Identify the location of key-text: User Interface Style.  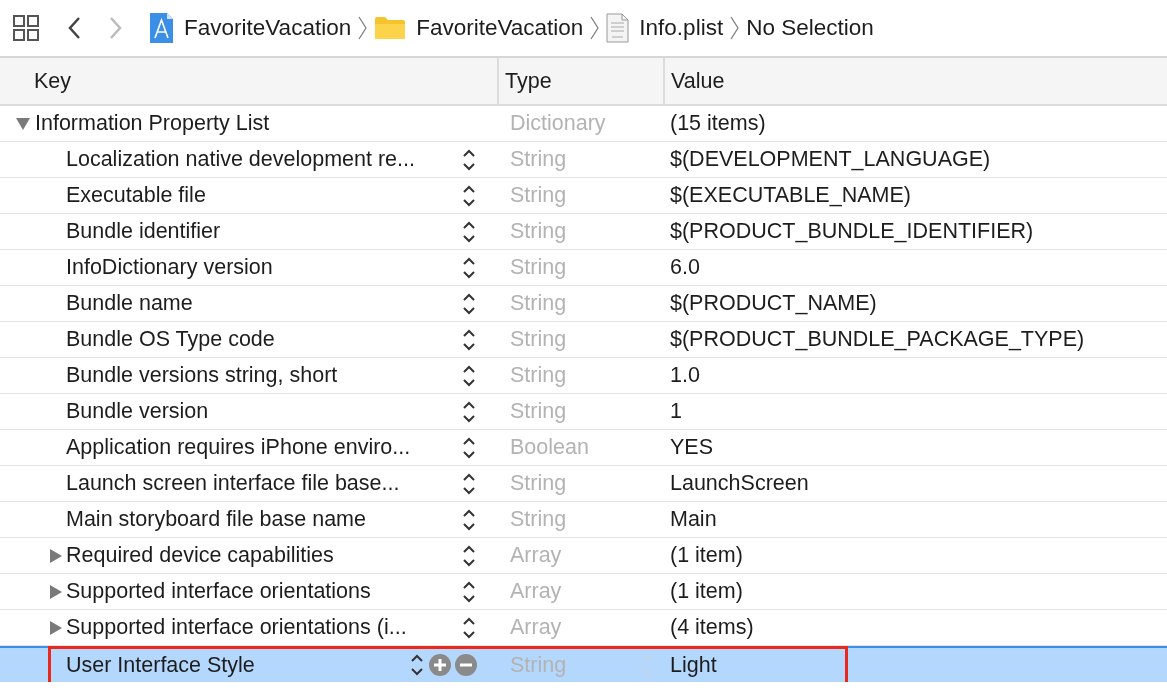
(161, 665).